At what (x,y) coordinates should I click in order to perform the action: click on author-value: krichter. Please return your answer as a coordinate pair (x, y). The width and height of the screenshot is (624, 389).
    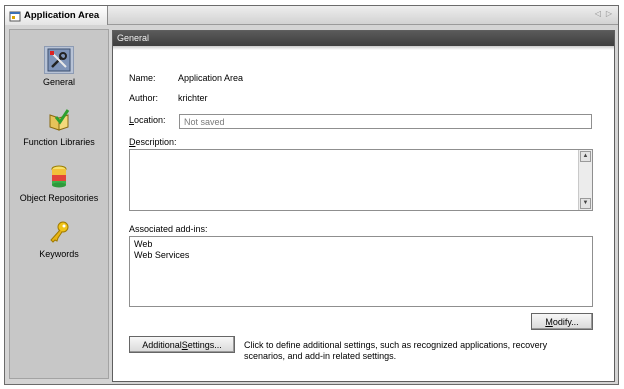
    Looking at the image, I should click on (193, 98).